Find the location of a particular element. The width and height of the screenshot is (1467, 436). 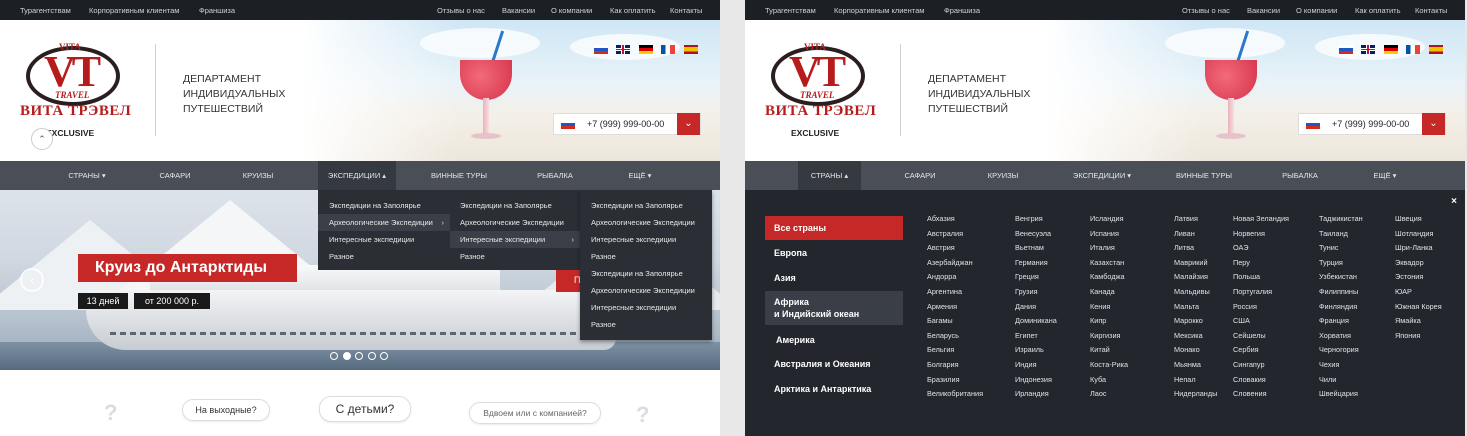

country-link: Мальта is located at coordinates (1186, 306).